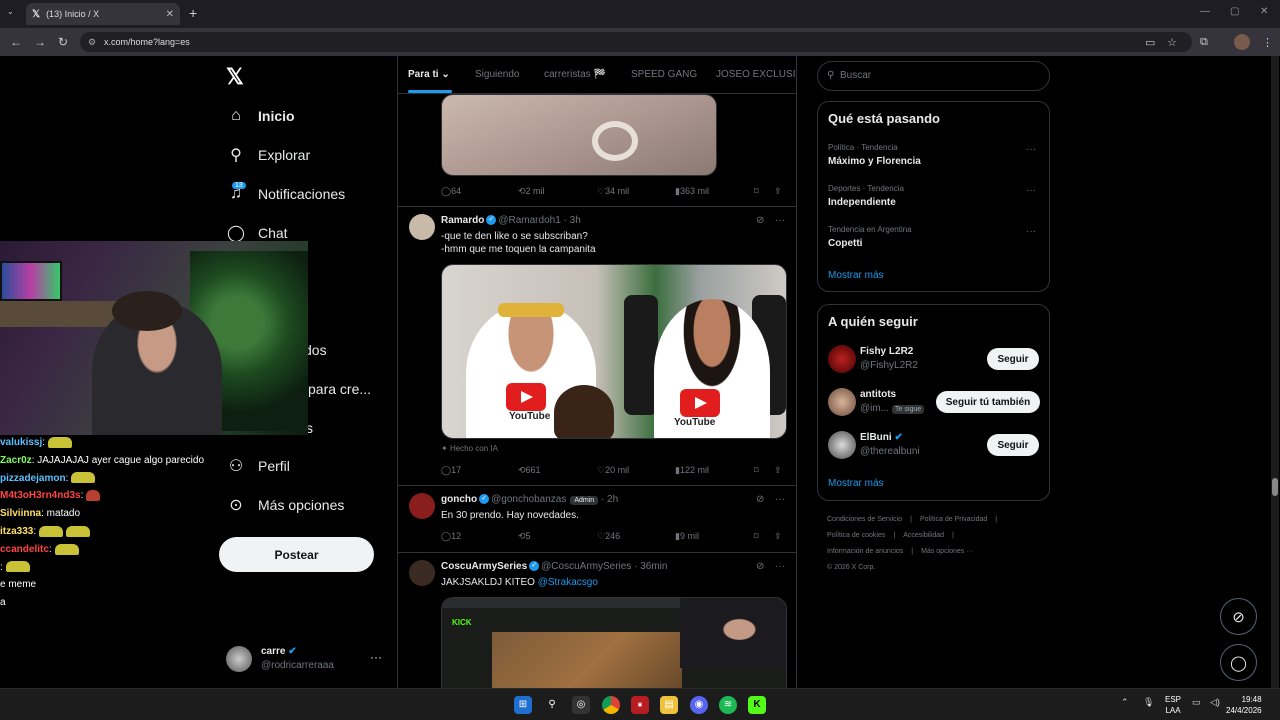 This screenshot has width=1280, height=720. What do you see at coordinates (581, 705) in the screenshot?
I see `obs-icon: ◎` at bounding box center [581, 705].